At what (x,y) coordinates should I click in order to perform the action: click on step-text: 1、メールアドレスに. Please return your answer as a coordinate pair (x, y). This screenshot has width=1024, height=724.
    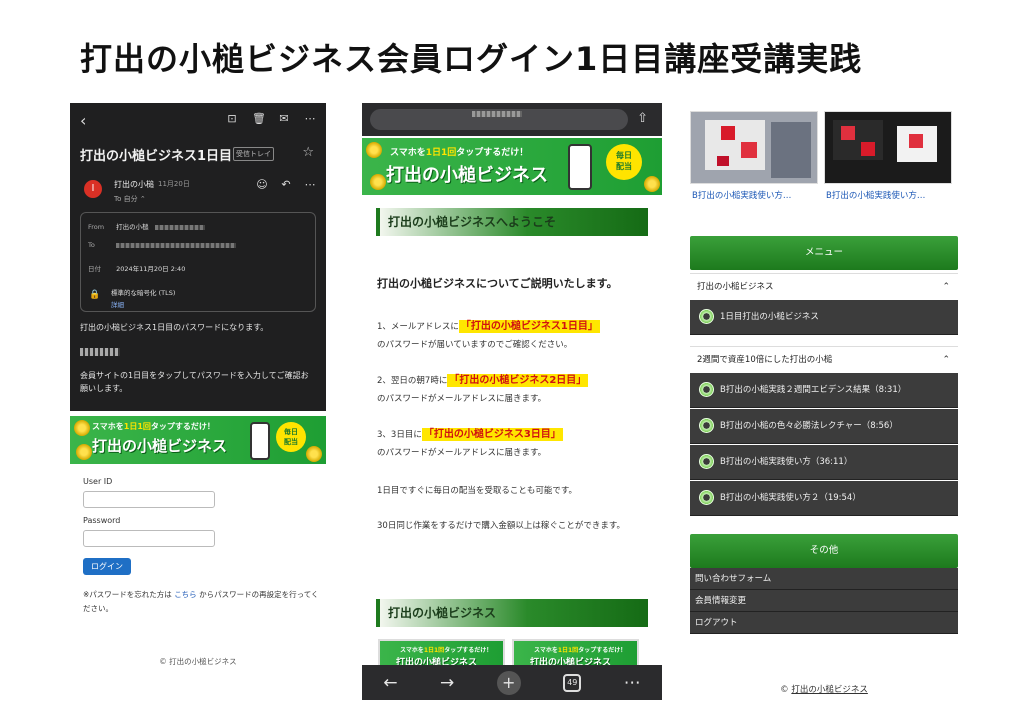
    Looking at the image, I should click on (418, 327).